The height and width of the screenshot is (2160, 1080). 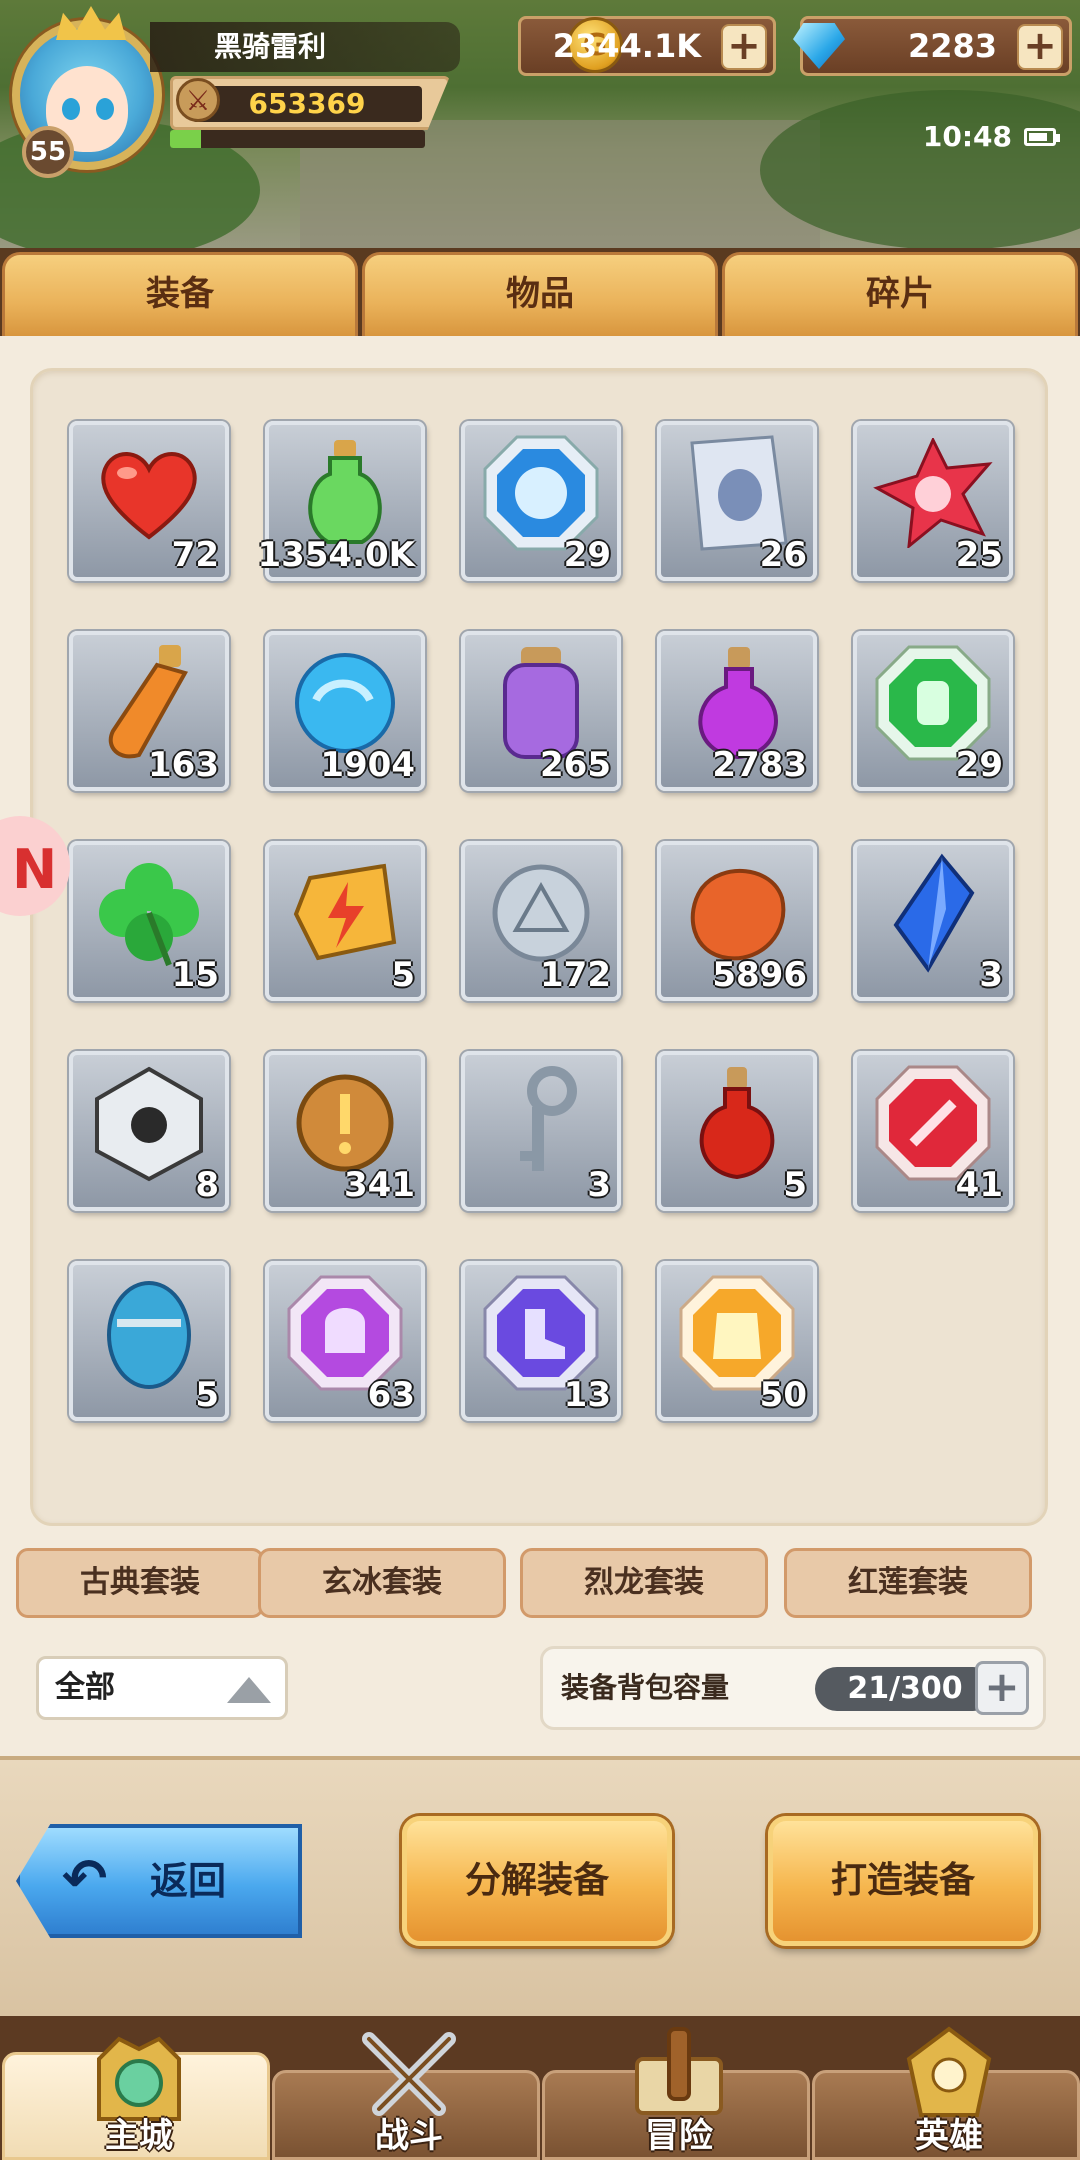 What do you see at coordinates (307, 104) in the screenshot?
I see `power-value: 653369` at bounding box center [307, 104].